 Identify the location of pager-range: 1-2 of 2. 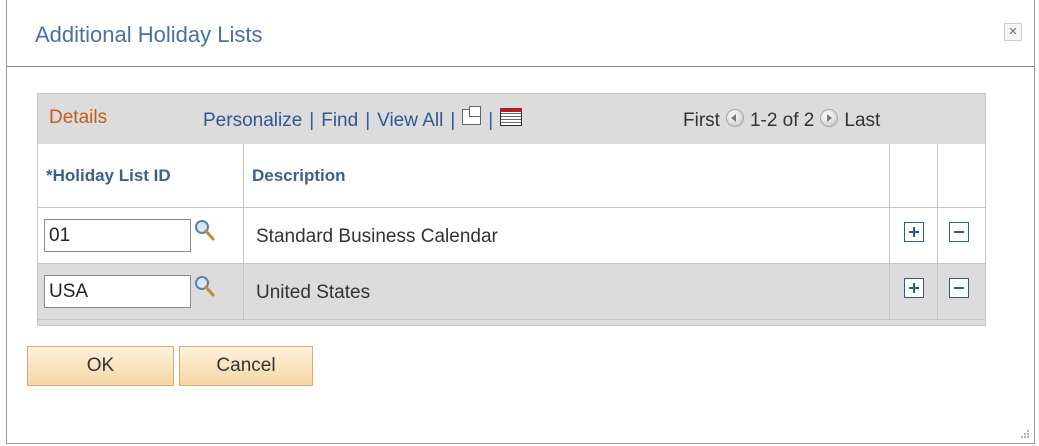
(782, 120).